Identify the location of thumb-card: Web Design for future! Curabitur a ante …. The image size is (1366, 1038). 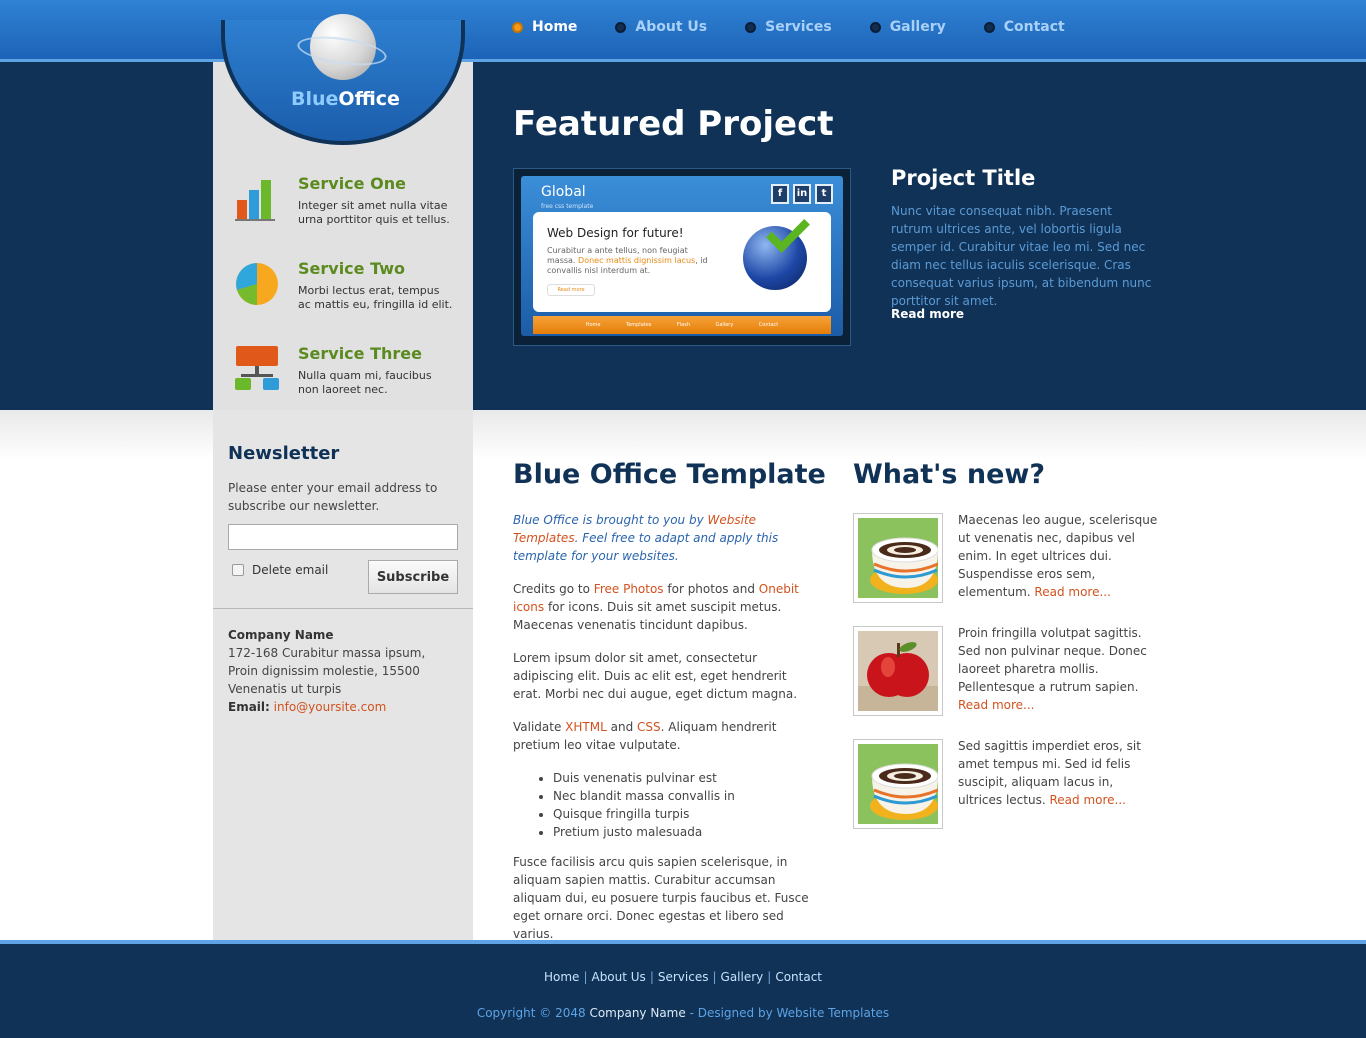
(682, 260).